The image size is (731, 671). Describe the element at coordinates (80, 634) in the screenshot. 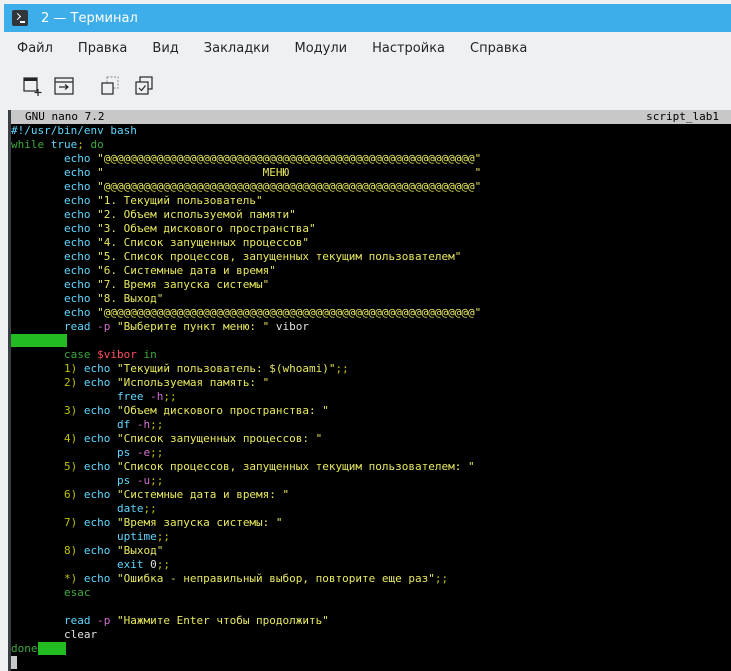

I see `code-line: clear` at that location.